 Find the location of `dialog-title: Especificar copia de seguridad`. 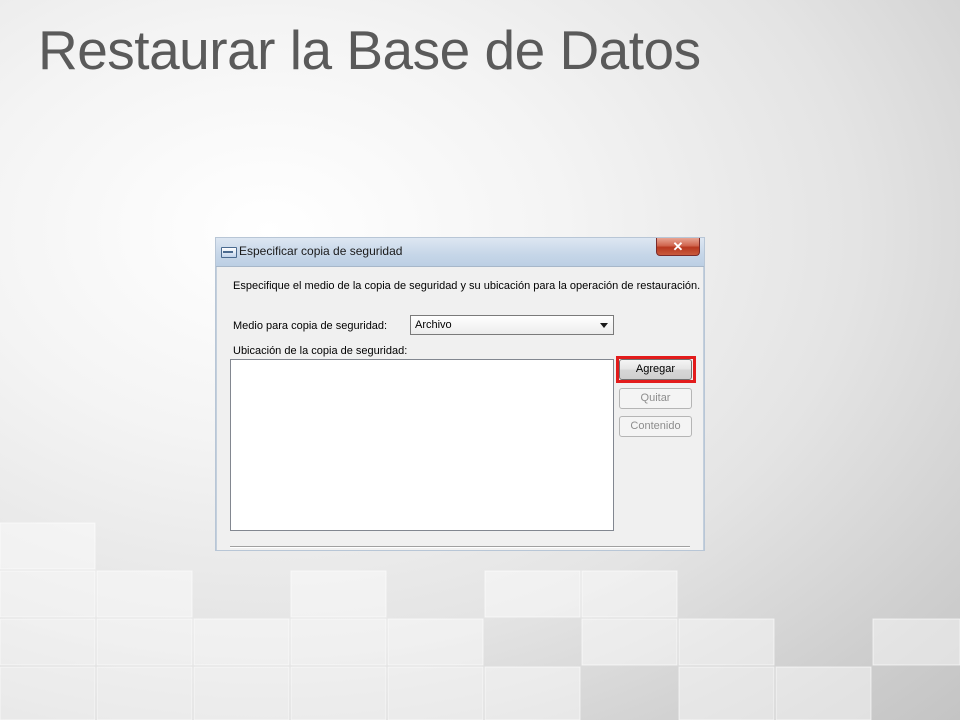

dialog-title: Especificar copia de seguridad is located at coordinates (321, 251).